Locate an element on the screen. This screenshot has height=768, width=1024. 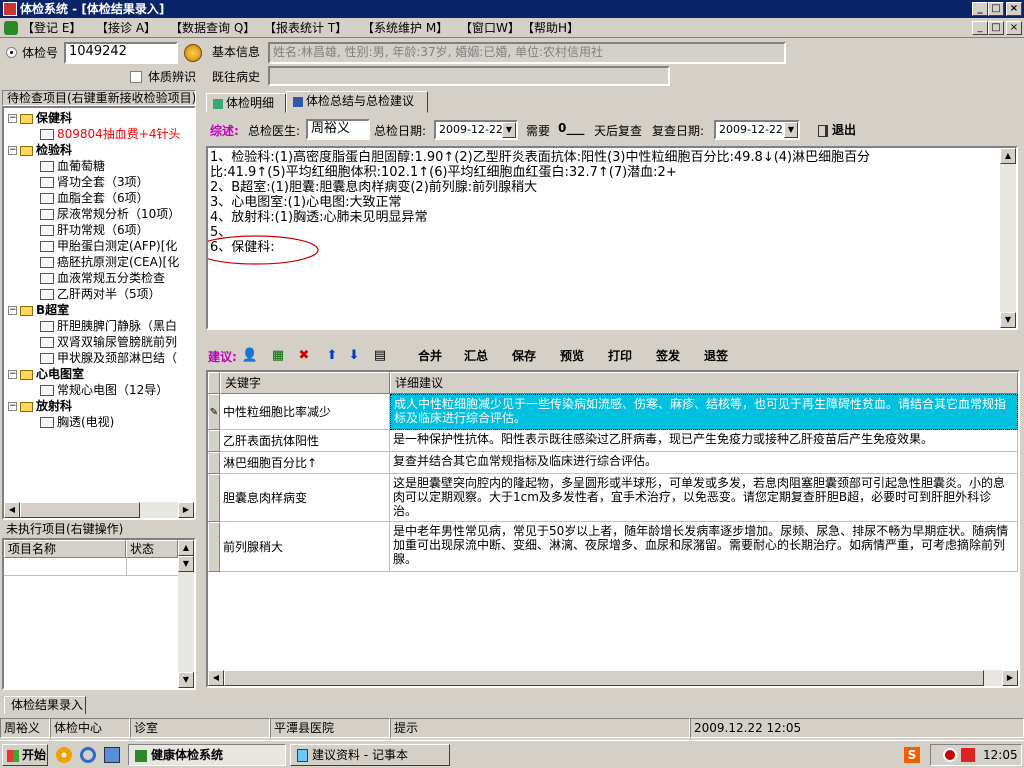
advice-scroll-right: ▶ is located at coordinates (1010, 678).